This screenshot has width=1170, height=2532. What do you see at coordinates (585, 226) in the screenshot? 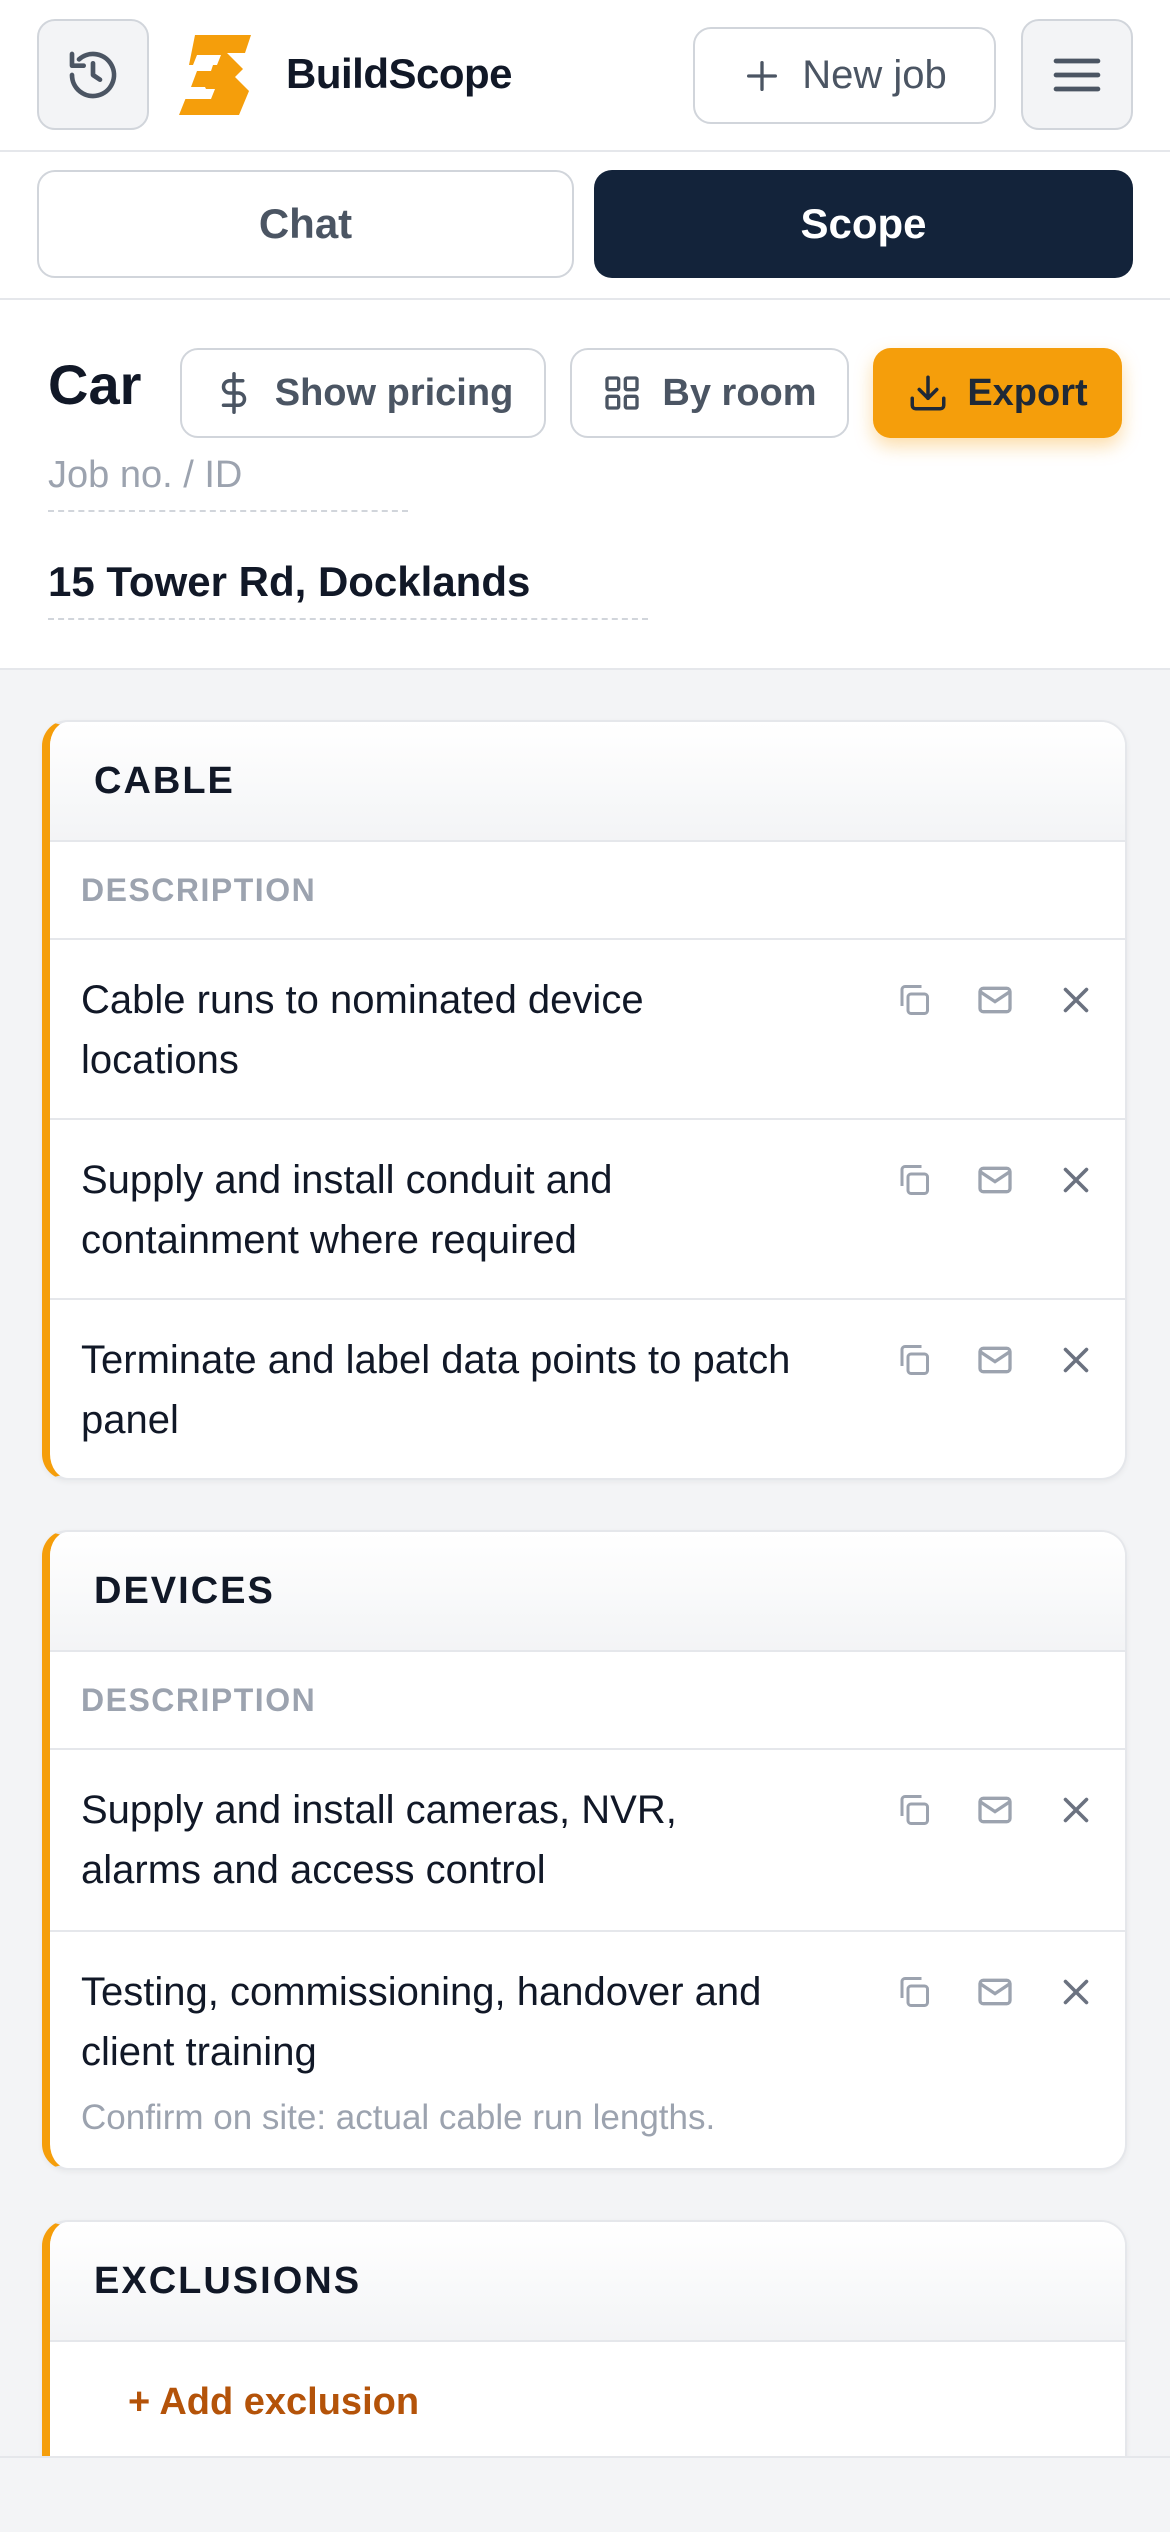
I see `view-tabs: Chat Scope` at bounding box center [585, 226].